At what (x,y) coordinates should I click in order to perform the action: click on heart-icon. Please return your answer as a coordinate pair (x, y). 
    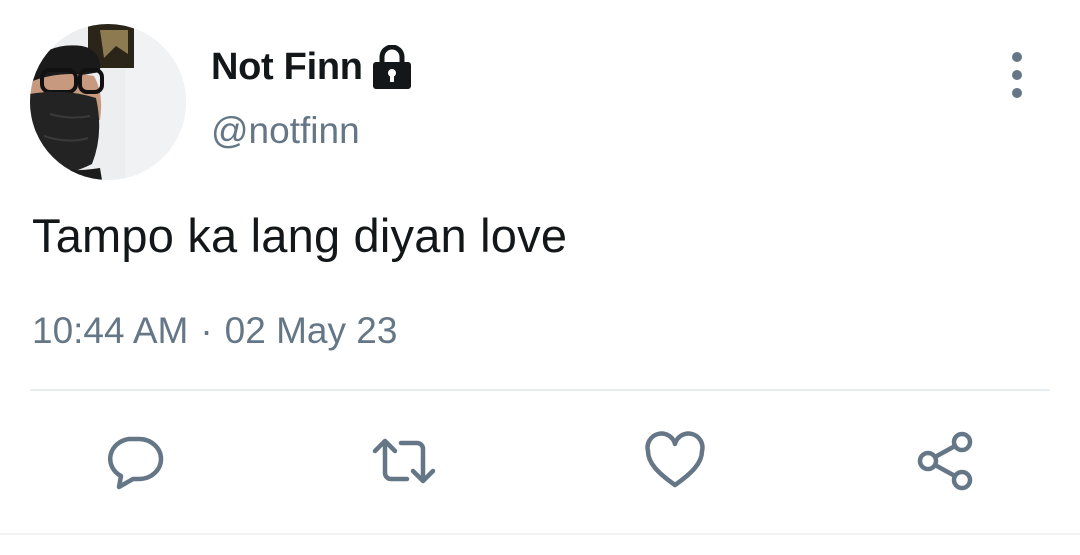
    Looking at the image, I should click on (675, 459).